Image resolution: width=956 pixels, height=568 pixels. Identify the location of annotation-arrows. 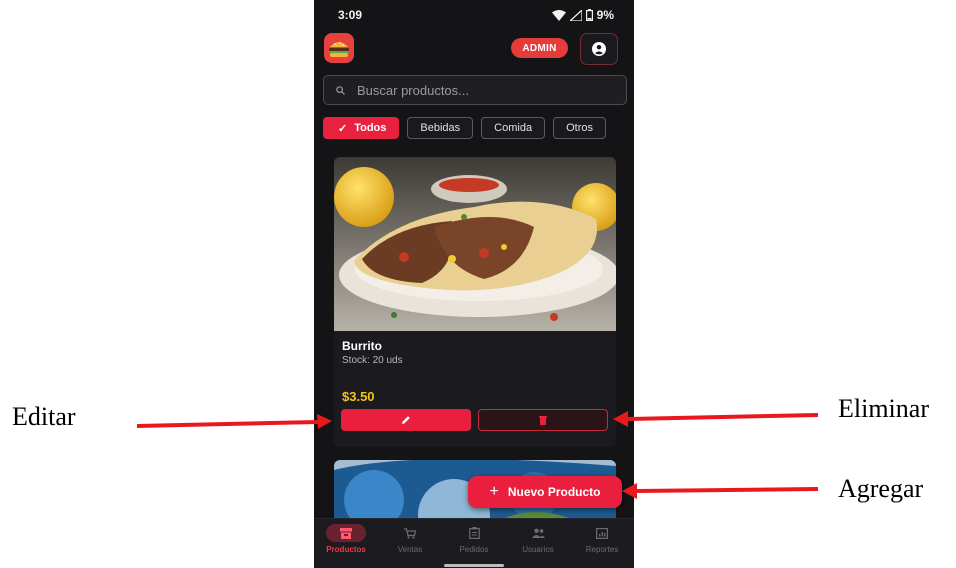
(477, 455).